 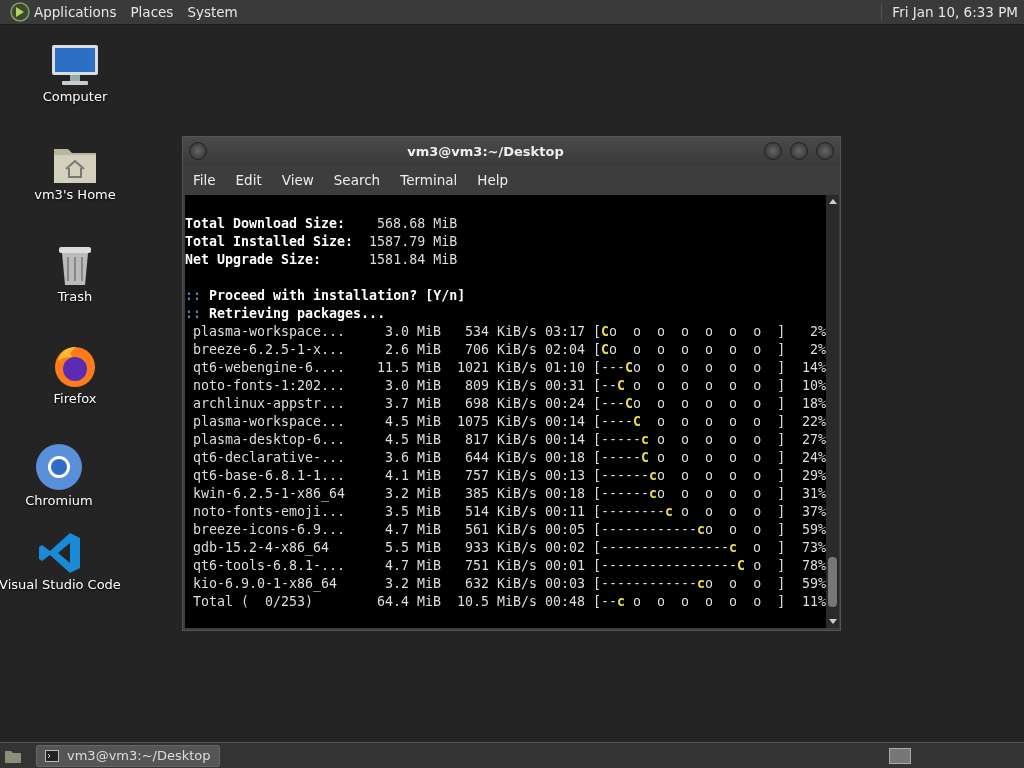 I want to click on summary-line: Total Download Size: 568.68 MiB, so click(x=322, y=224).